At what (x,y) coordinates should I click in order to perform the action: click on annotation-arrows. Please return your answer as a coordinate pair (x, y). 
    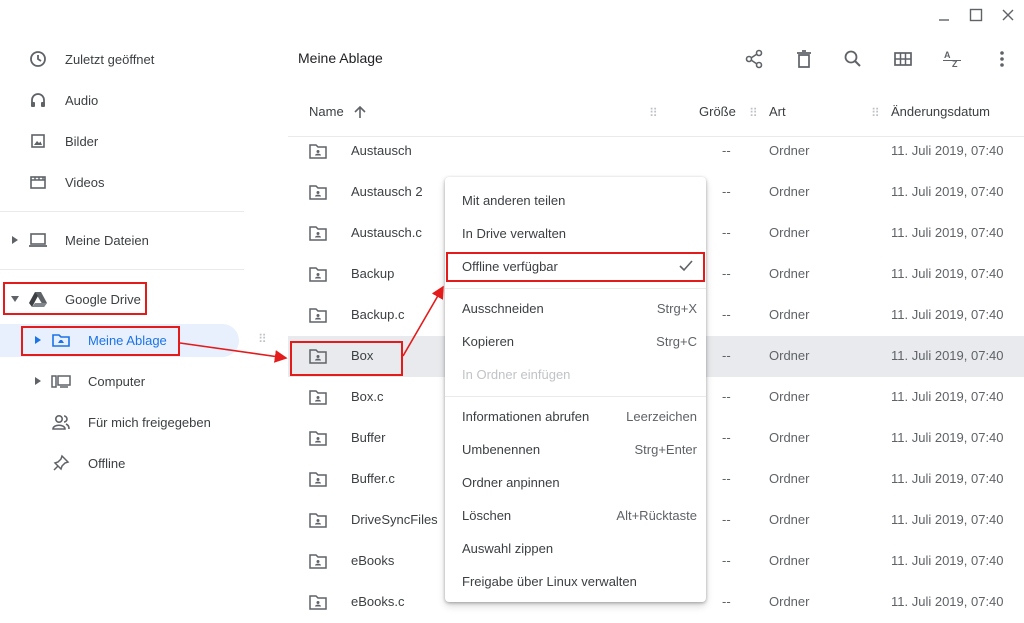
    Looking at the image, I should click on (311, 324).